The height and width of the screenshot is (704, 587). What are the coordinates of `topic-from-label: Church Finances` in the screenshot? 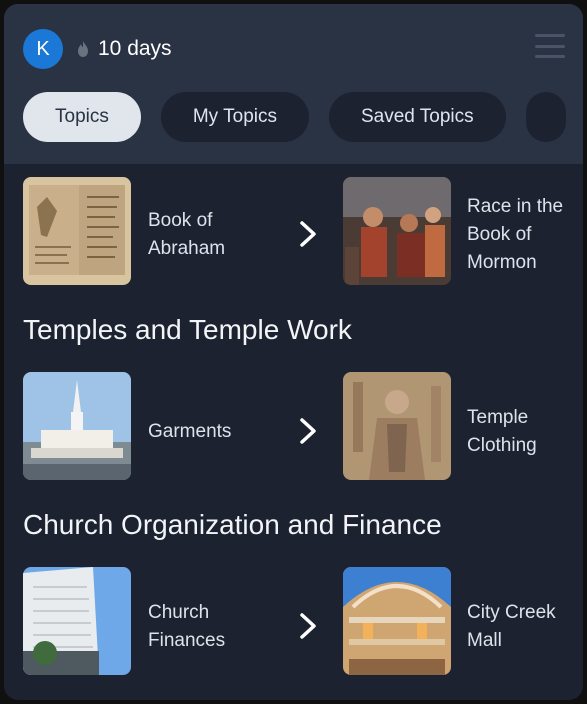 It's located at (187, 626).